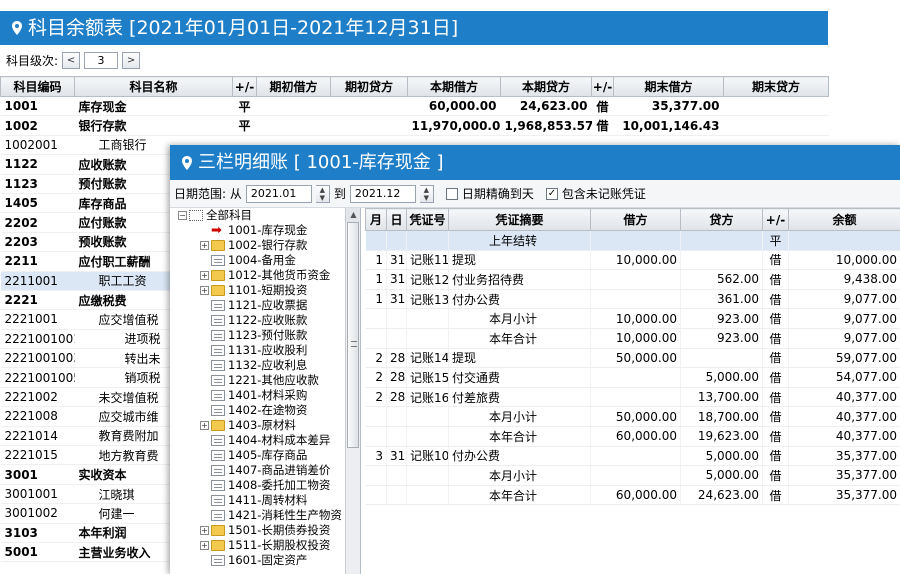 This screenshot has height=574, width=900. I want to click on date-from-spinner: ▲ ▼, so click(322, 193).